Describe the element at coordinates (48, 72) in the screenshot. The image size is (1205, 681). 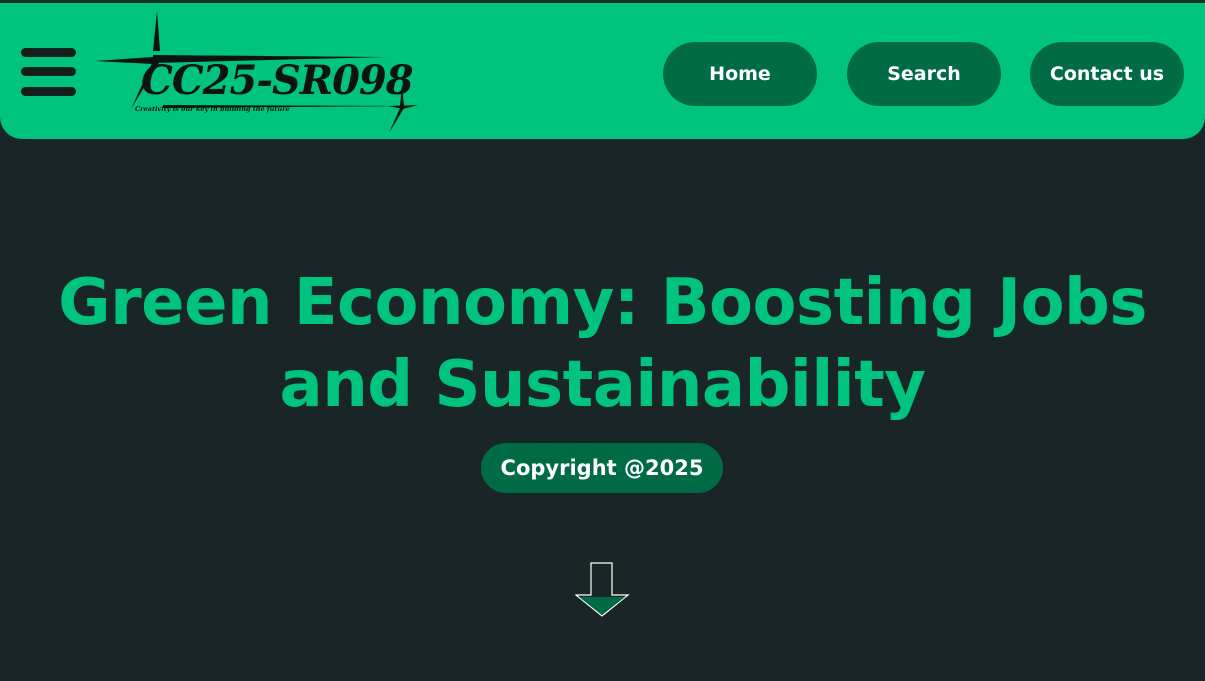
I see `hamburger-menu-icon` at that location.